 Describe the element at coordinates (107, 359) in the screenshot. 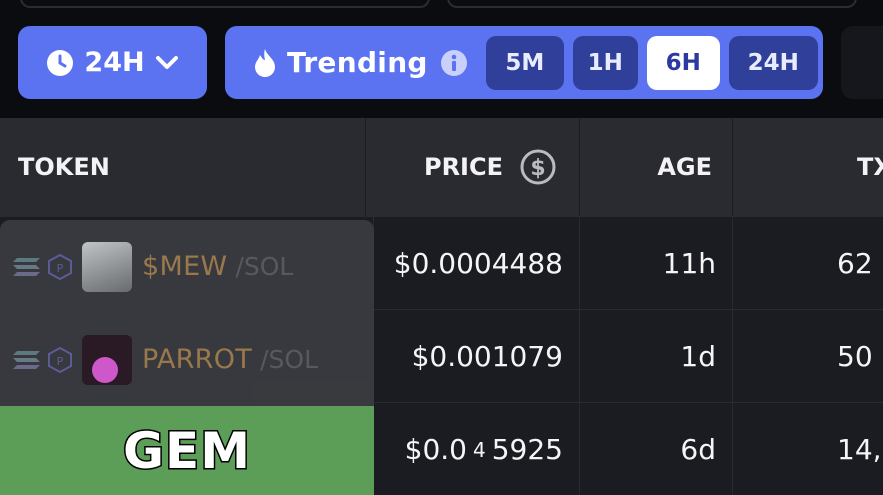

I see `token-avatar-parrot` at that location.